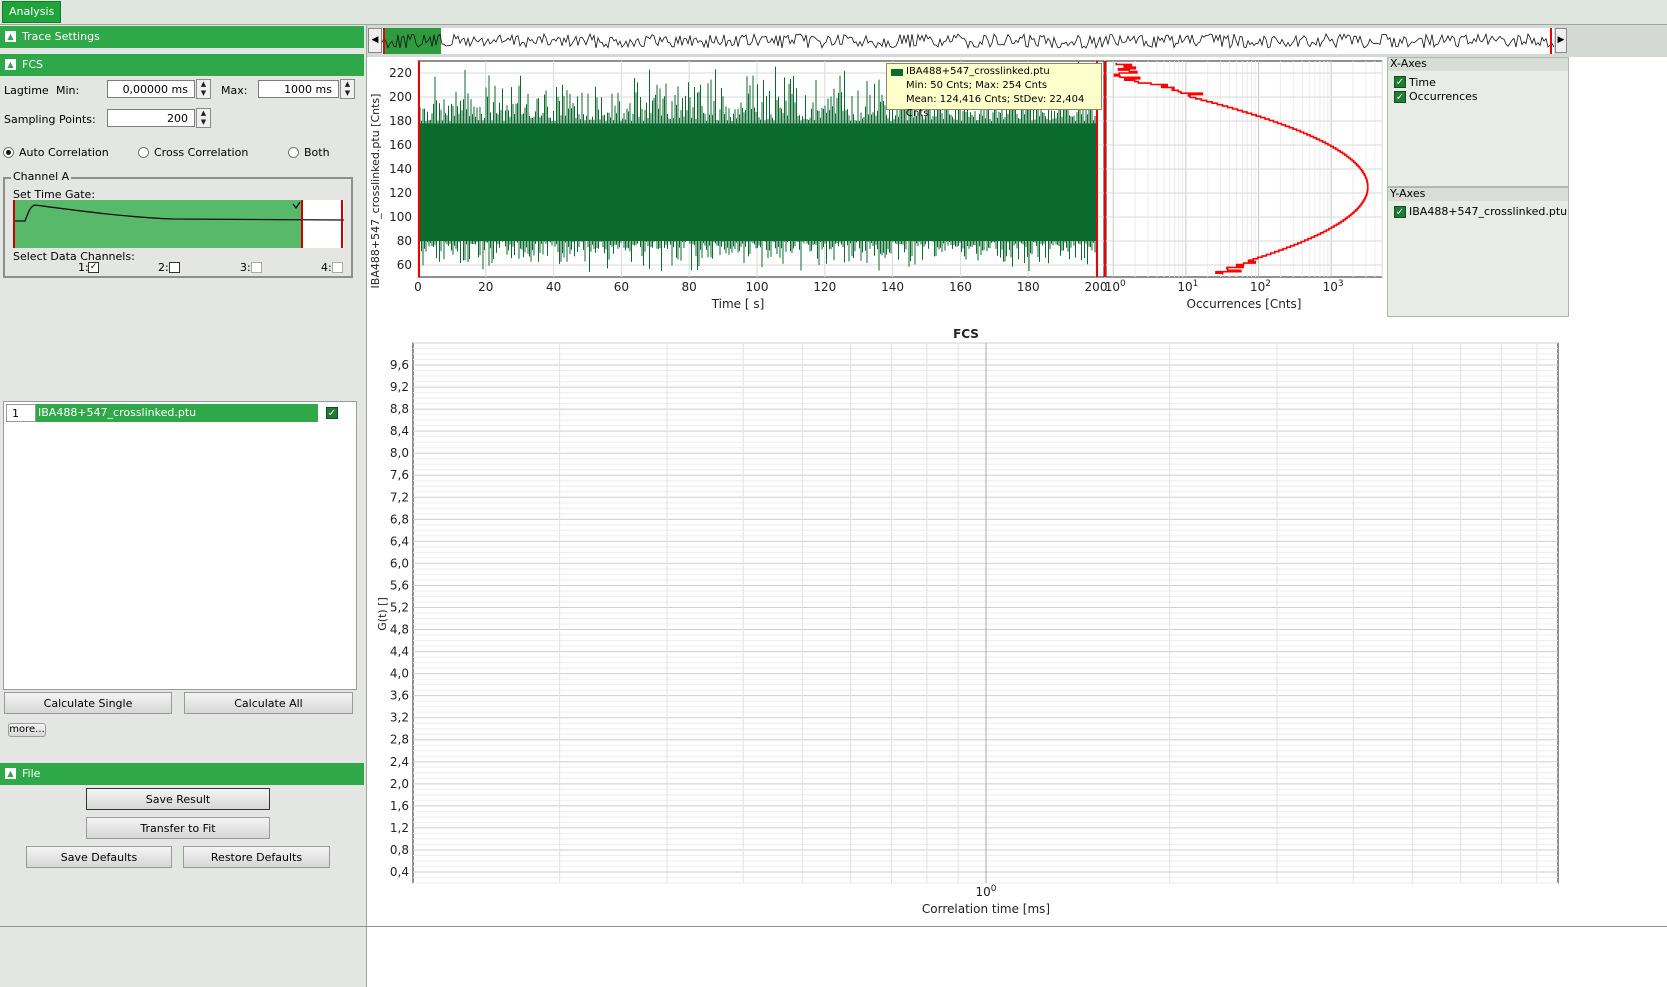 The image size is (1667, 987). Describe the element at coordinates (375, 40) in the screenshot. I see `scroll-left-arrow-icon: ◀` at that location.